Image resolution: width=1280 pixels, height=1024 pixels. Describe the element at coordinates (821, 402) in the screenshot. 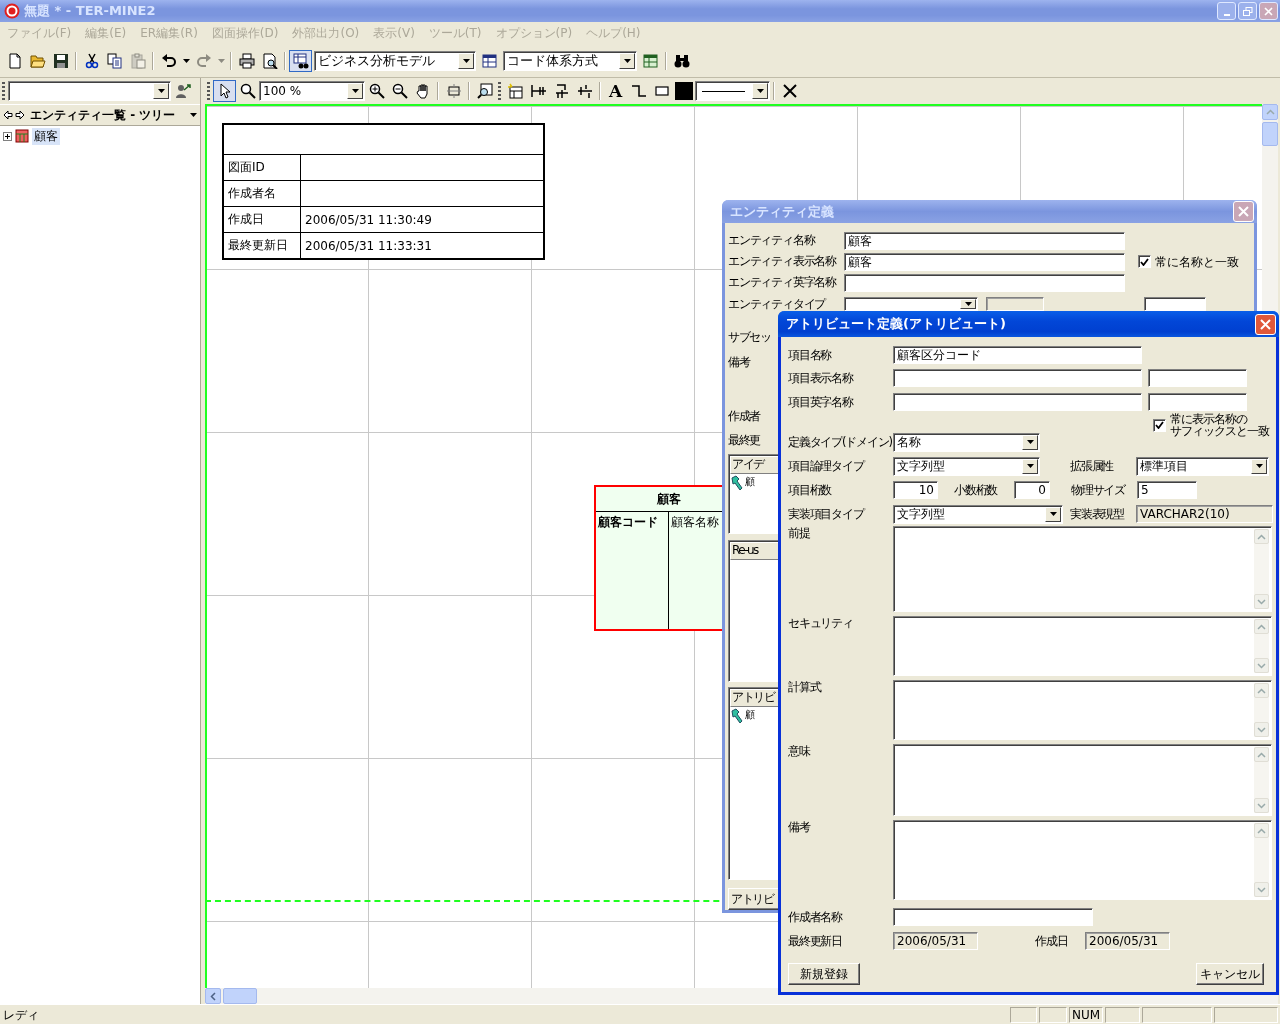

I see `field-label: 項目英字名称` at that location.